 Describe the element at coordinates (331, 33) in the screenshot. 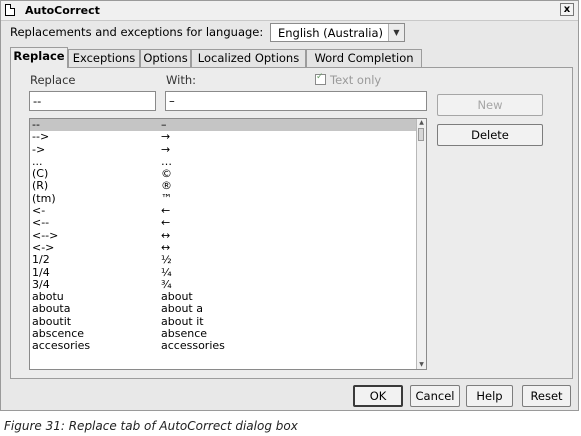

I see `language-value: English (Australia)` at that location.